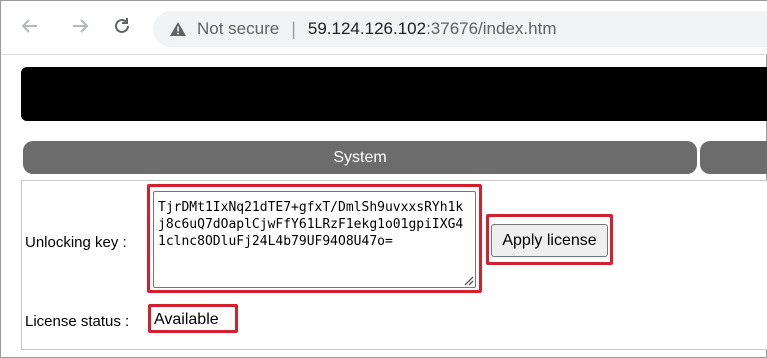  Describe the element at coordinates (367, 28) in the screenshot. I see `url-host: 59.124.126.102` at that location.